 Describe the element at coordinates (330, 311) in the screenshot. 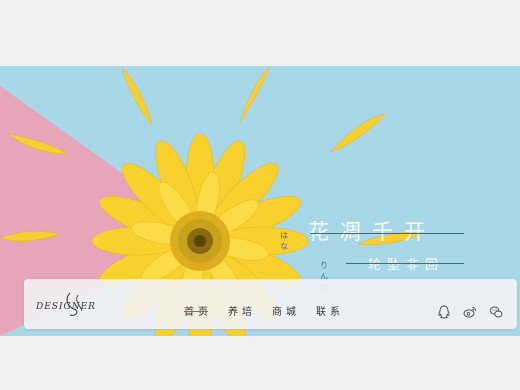

I see `nav-item-contact: 联系` at that location.